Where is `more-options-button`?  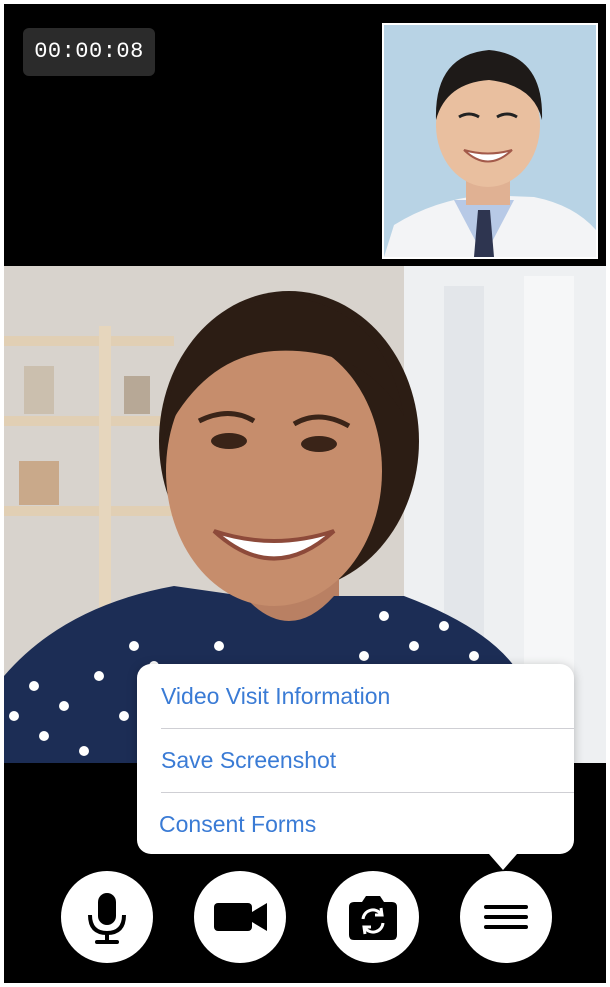 more-options-button is located at coordinates (506, 917).